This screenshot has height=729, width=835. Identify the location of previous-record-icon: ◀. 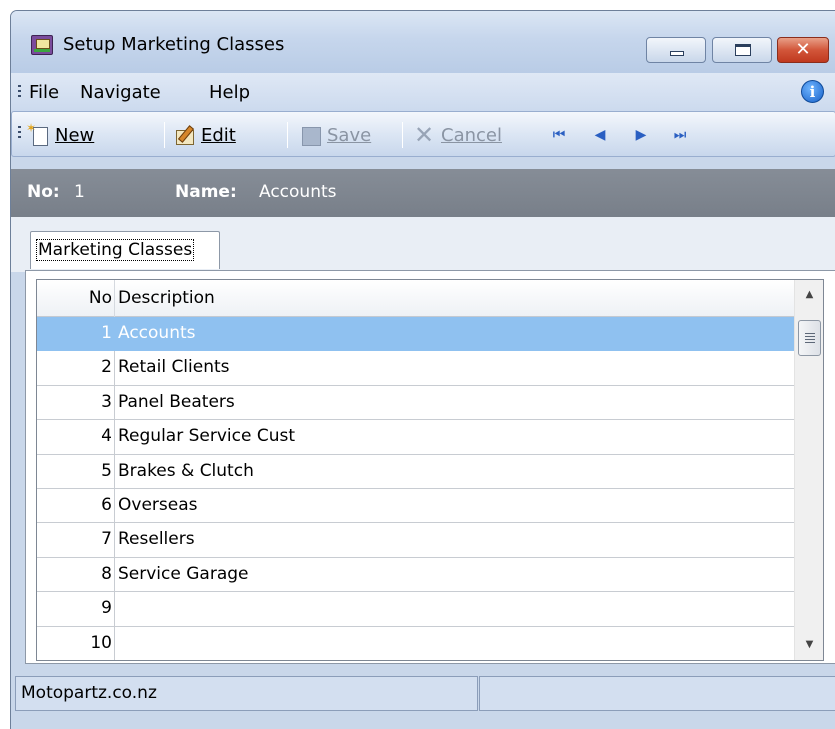
(600, 135).